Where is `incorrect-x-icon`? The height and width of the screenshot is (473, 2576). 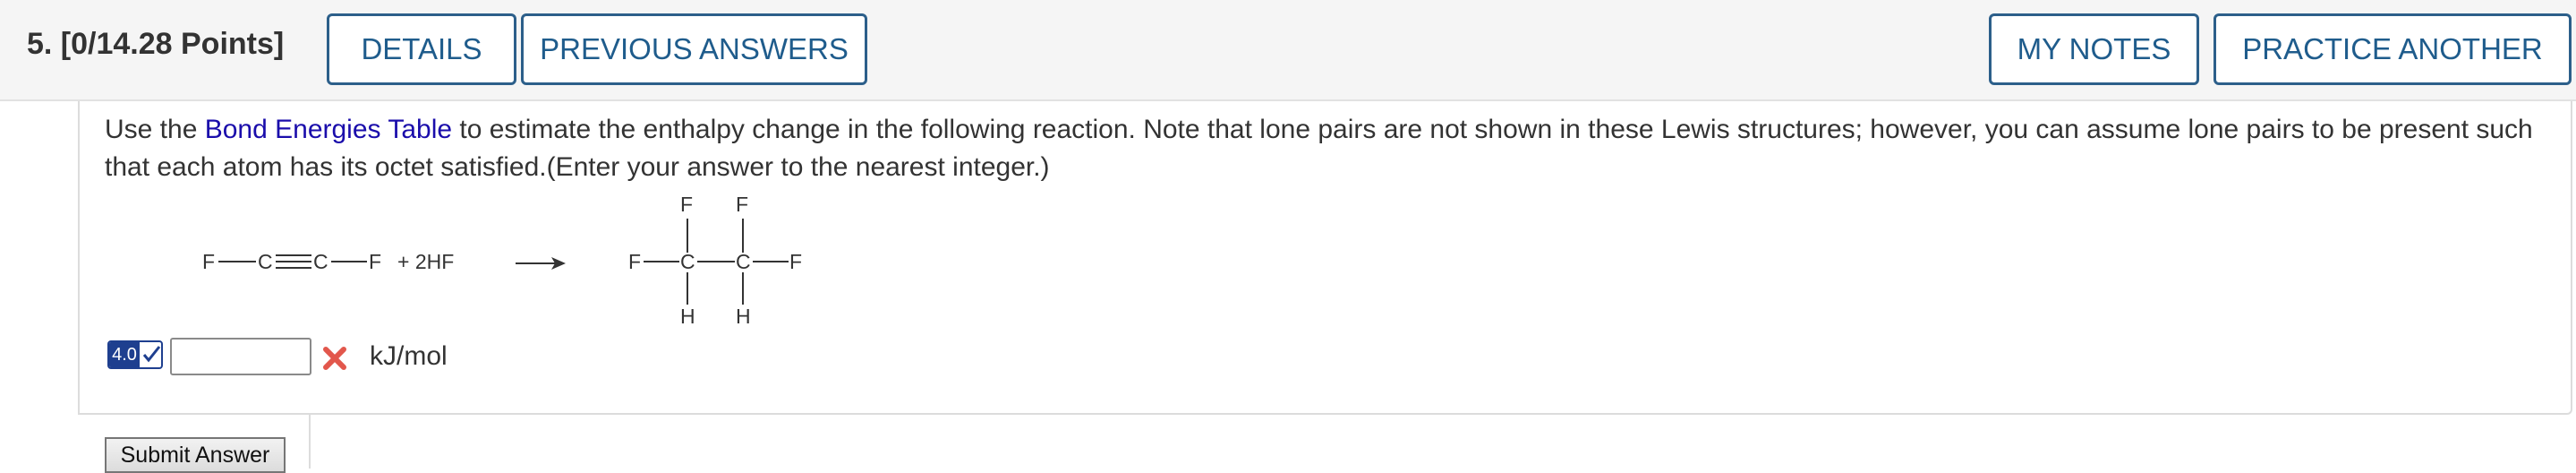 incorrect-x-icon is located at coordinates (334, 358).